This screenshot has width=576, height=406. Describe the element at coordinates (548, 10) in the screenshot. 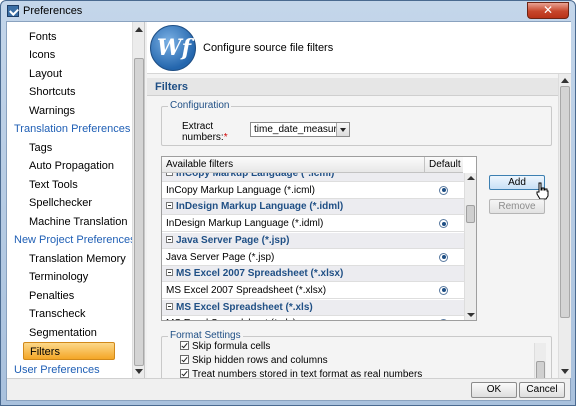

I see `close-button: ✕` at that location.